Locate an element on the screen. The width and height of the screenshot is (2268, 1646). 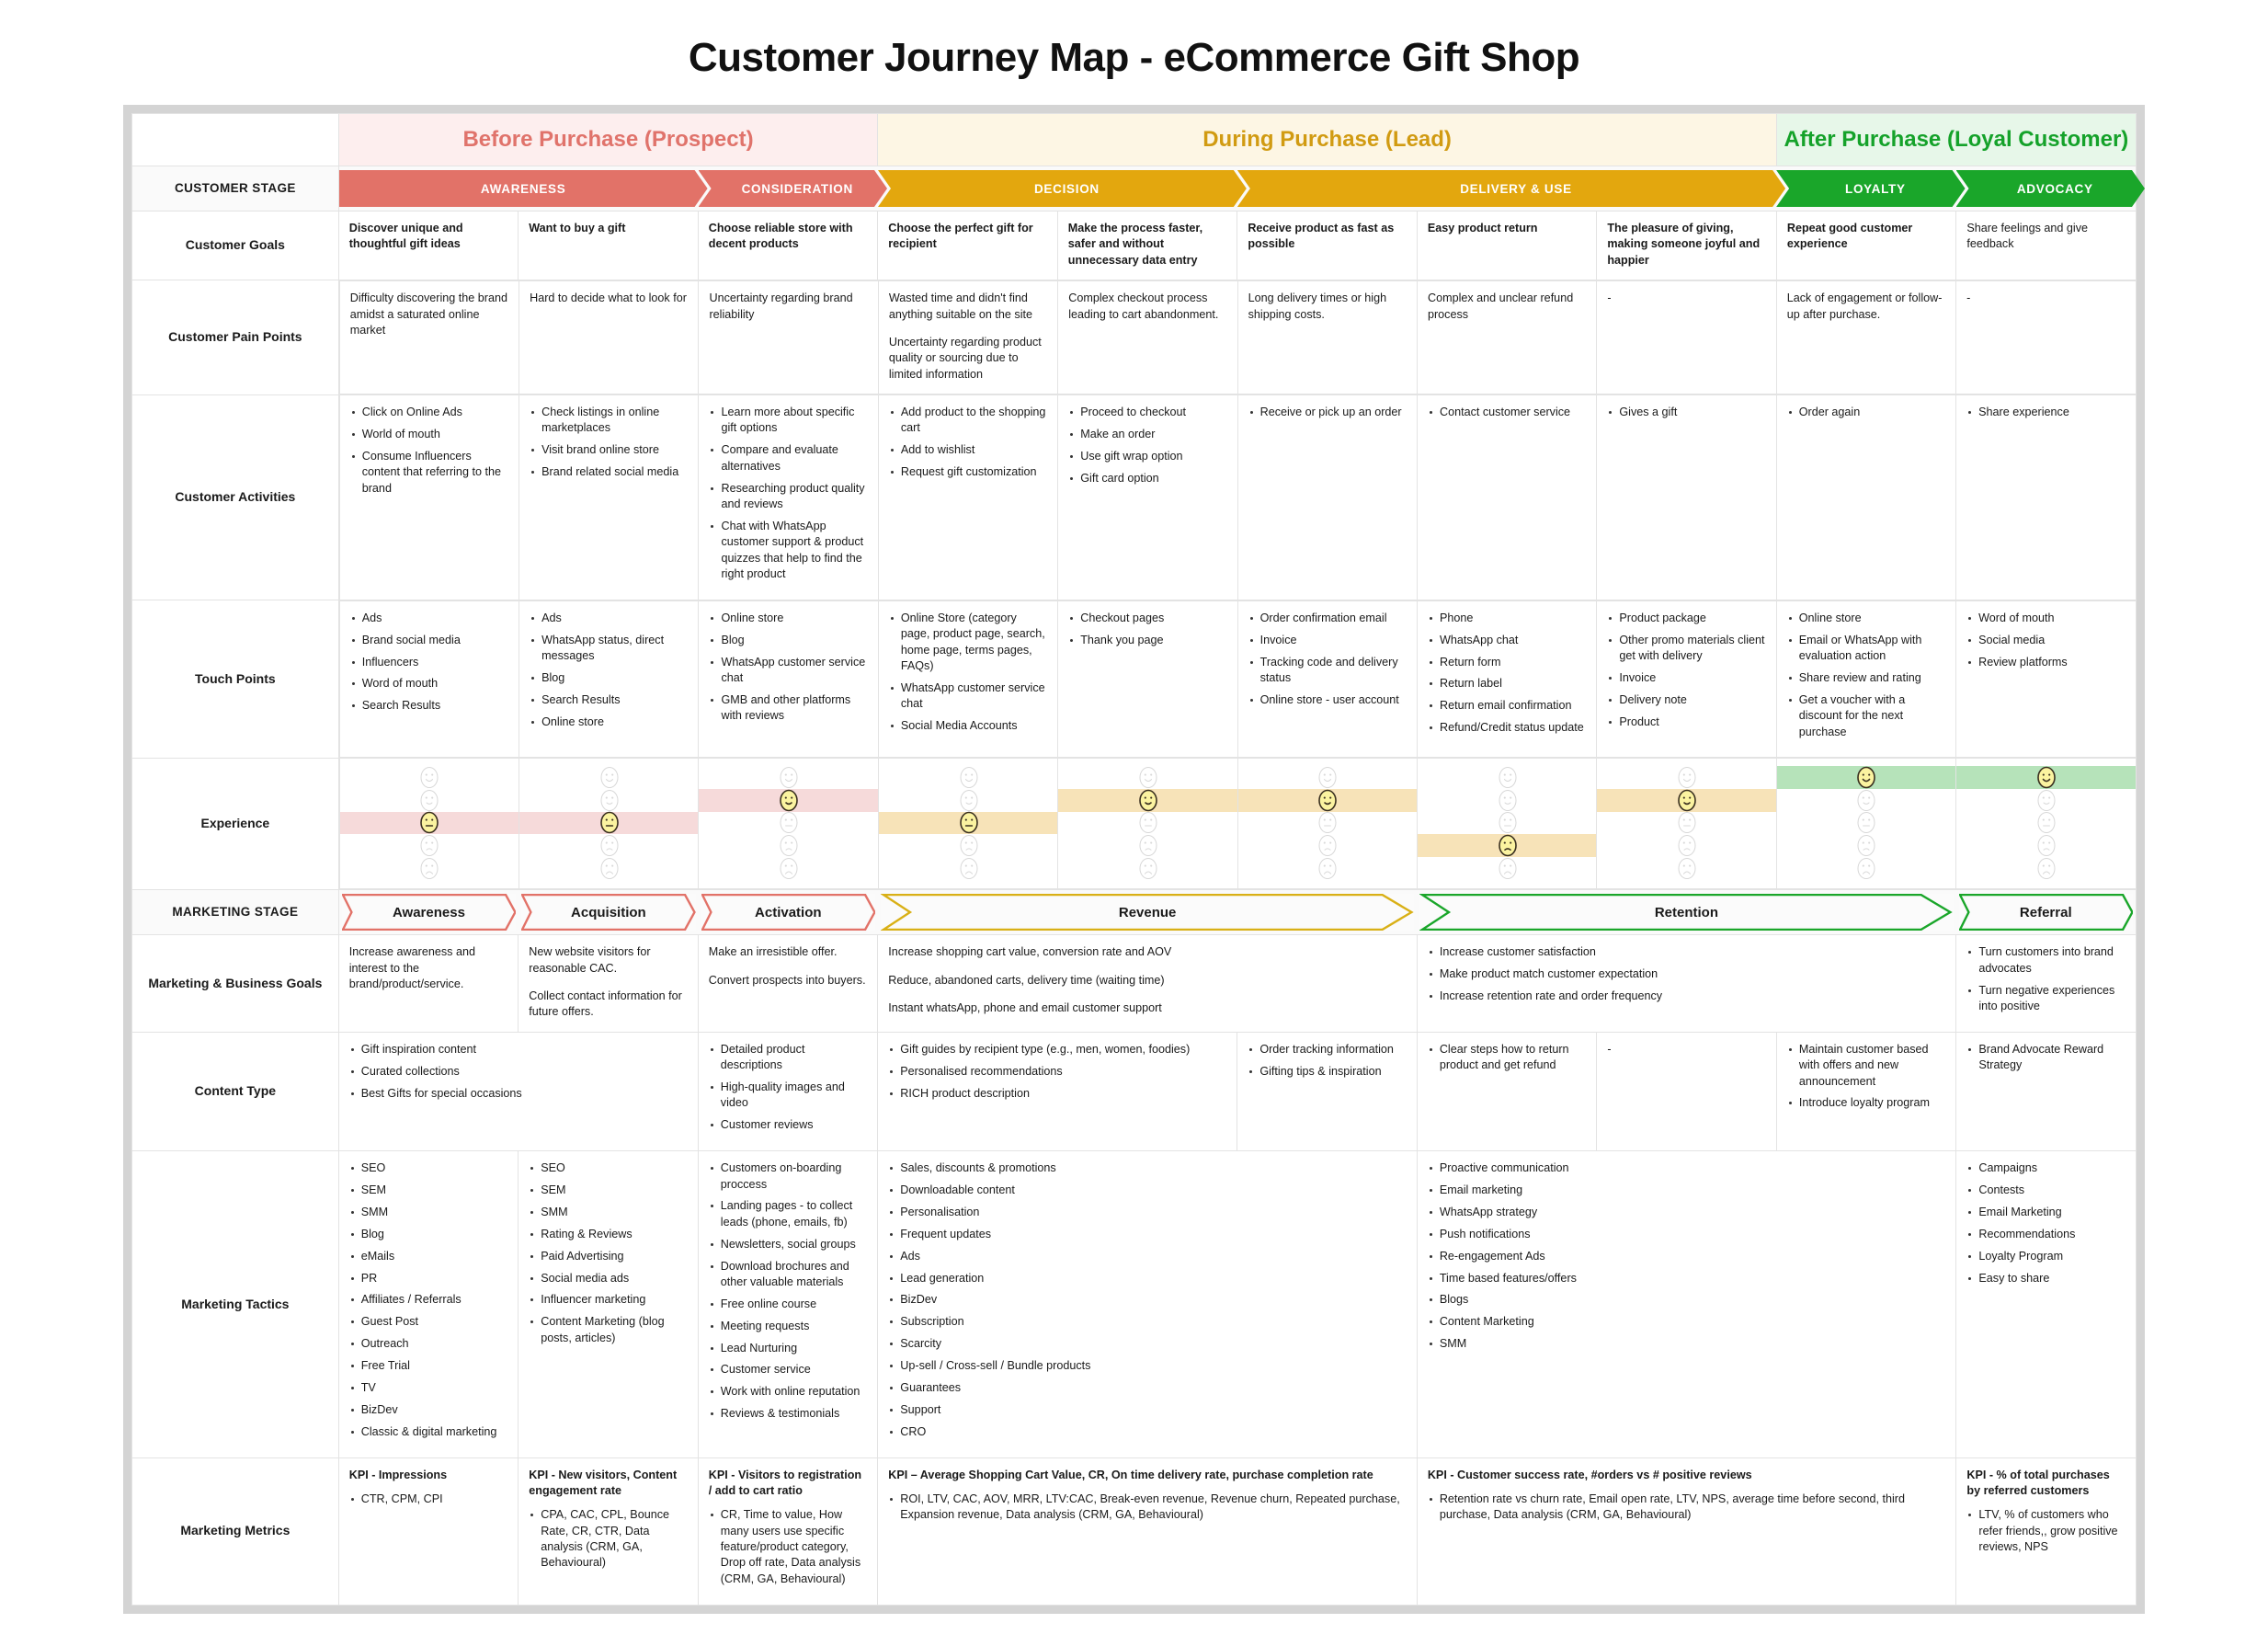
happy-face-icon is located at coordinates (609, 800).